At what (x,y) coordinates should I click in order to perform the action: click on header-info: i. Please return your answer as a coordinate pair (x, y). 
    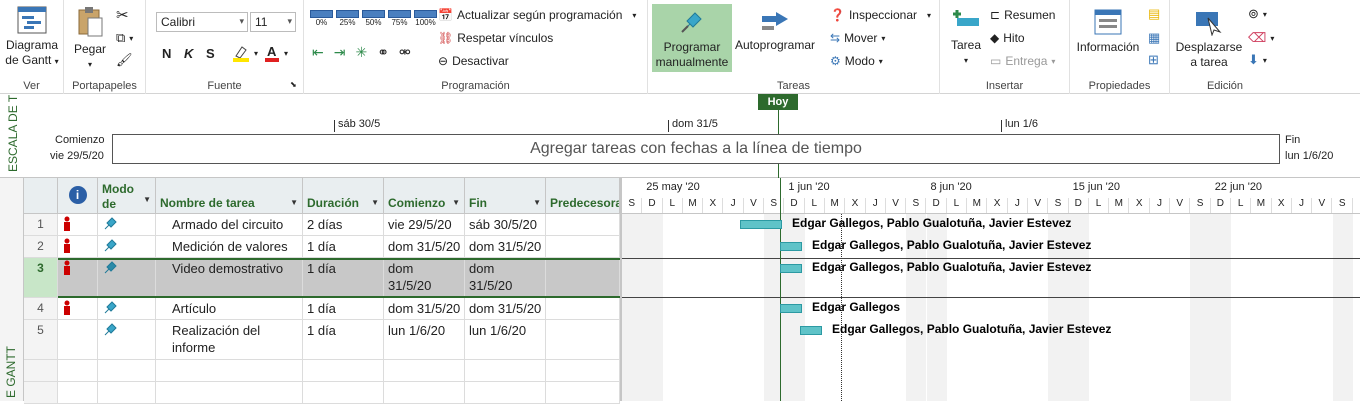
    Looking at the image, I should click on (78, 196).